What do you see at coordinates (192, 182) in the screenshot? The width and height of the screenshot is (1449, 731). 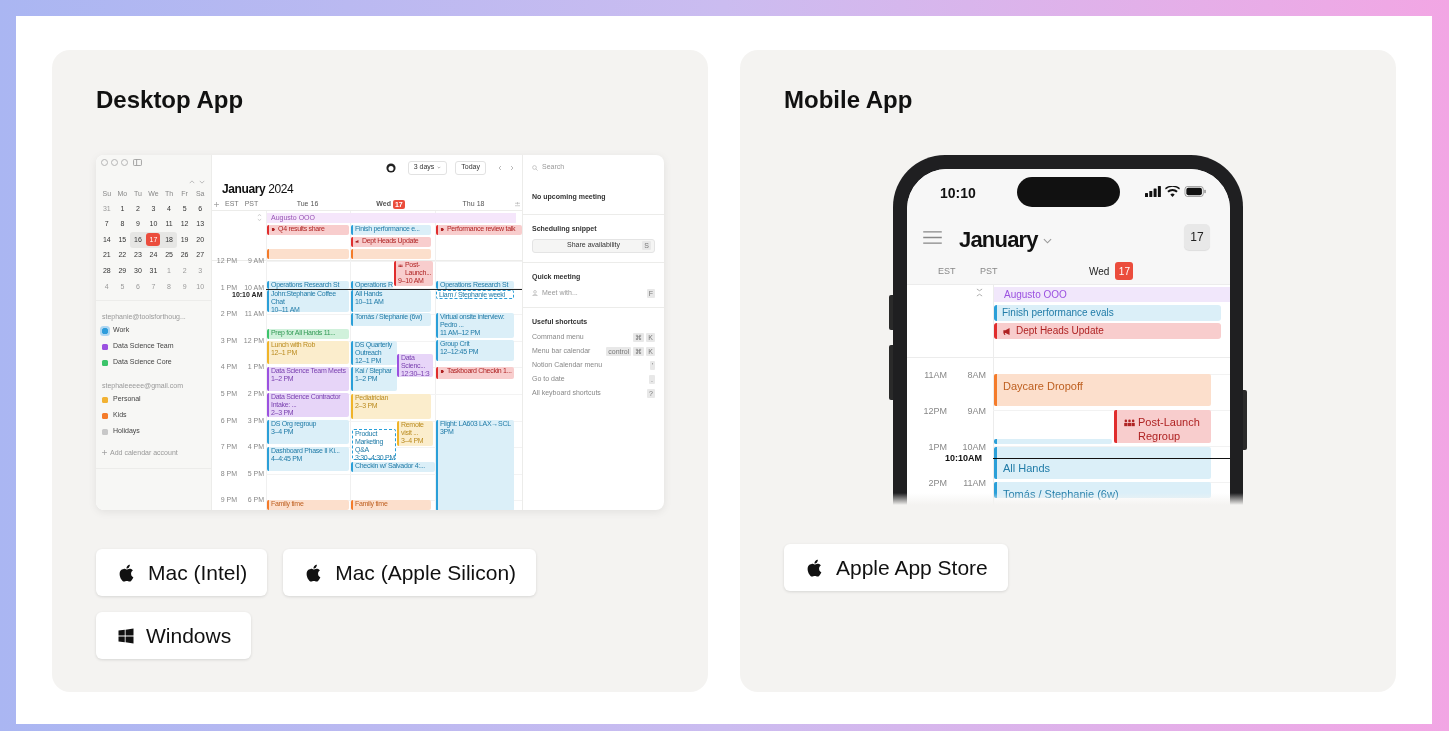 I see `chevron-up-icon` at bounding box center [192, 182].